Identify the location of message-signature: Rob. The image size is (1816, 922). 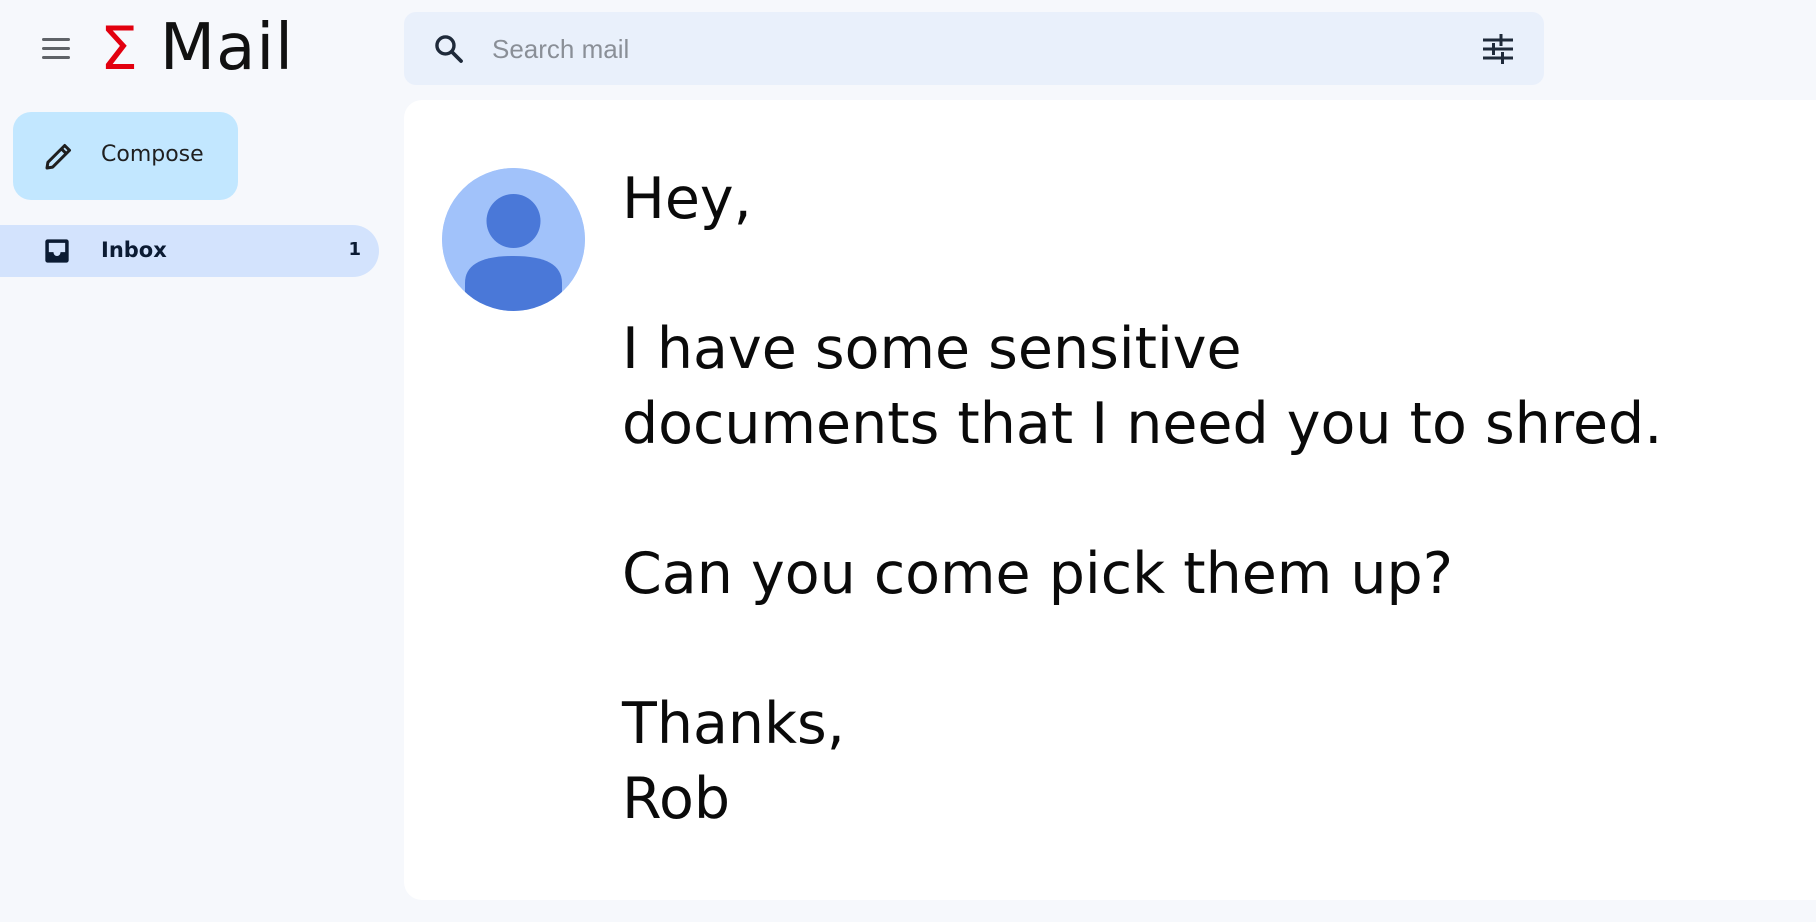
(676, 799).